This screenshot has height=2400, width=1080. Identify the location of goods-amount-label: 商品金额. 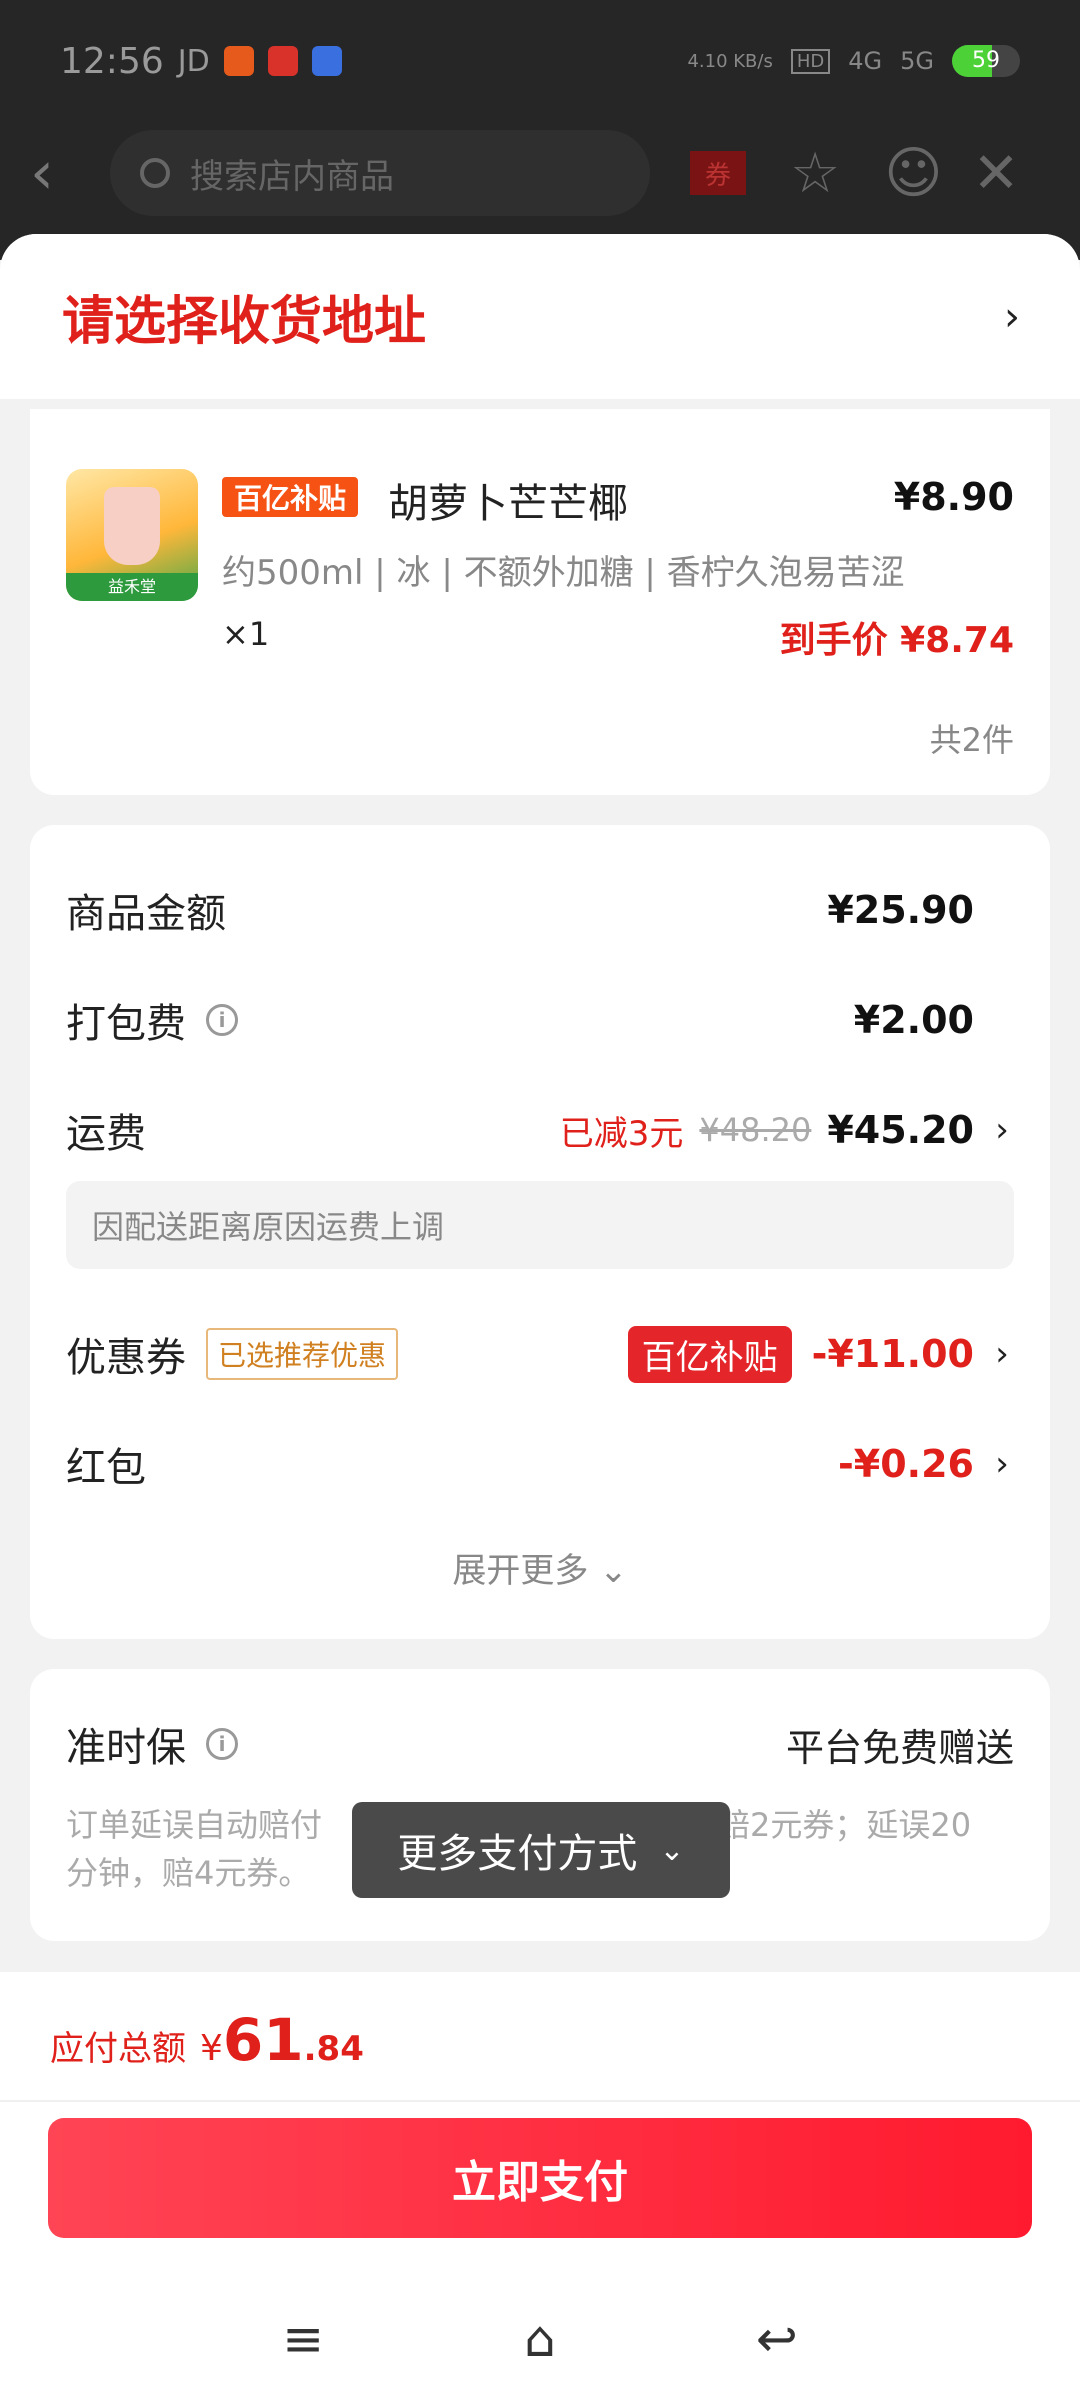
(146, 914).